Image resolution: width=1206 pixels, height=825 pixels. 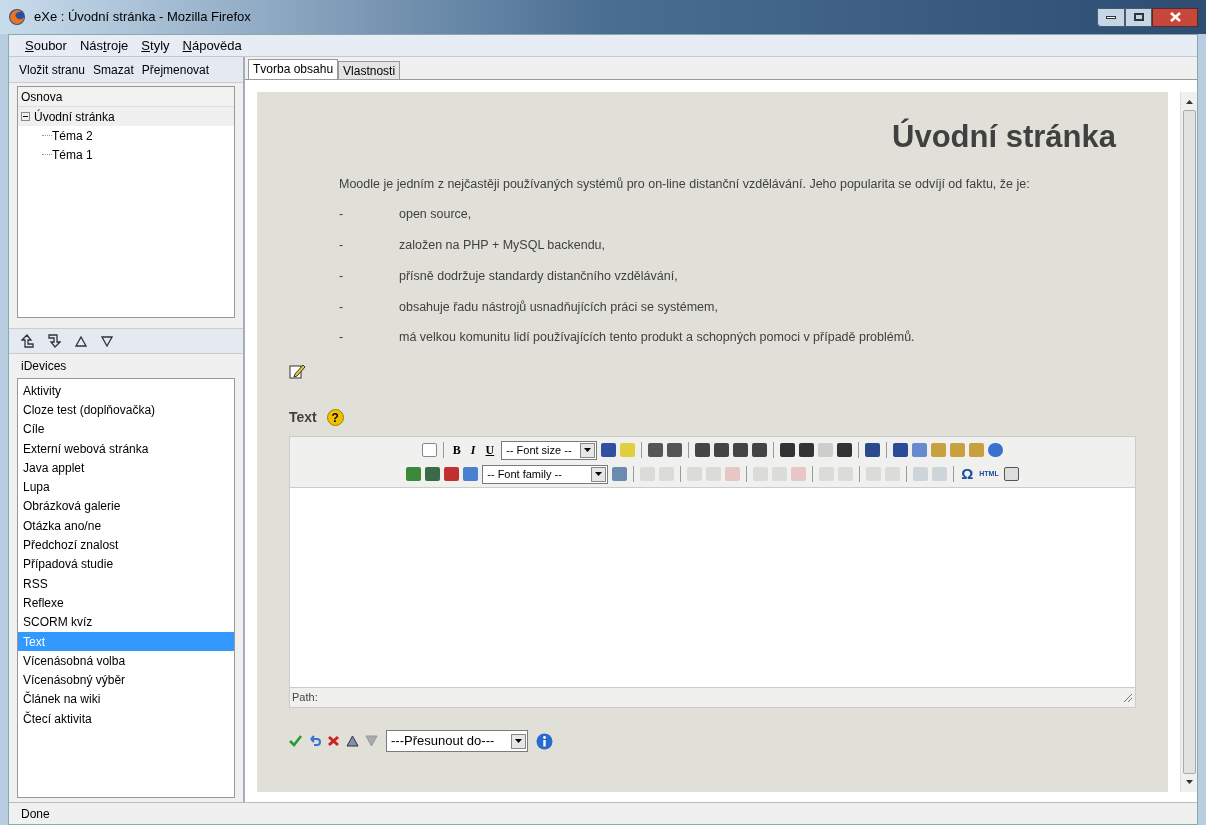 What do you see at coordinates (126, 429) in the screenshot?
I see `idevice-item: Cíle` at bounding box center [126, 429].